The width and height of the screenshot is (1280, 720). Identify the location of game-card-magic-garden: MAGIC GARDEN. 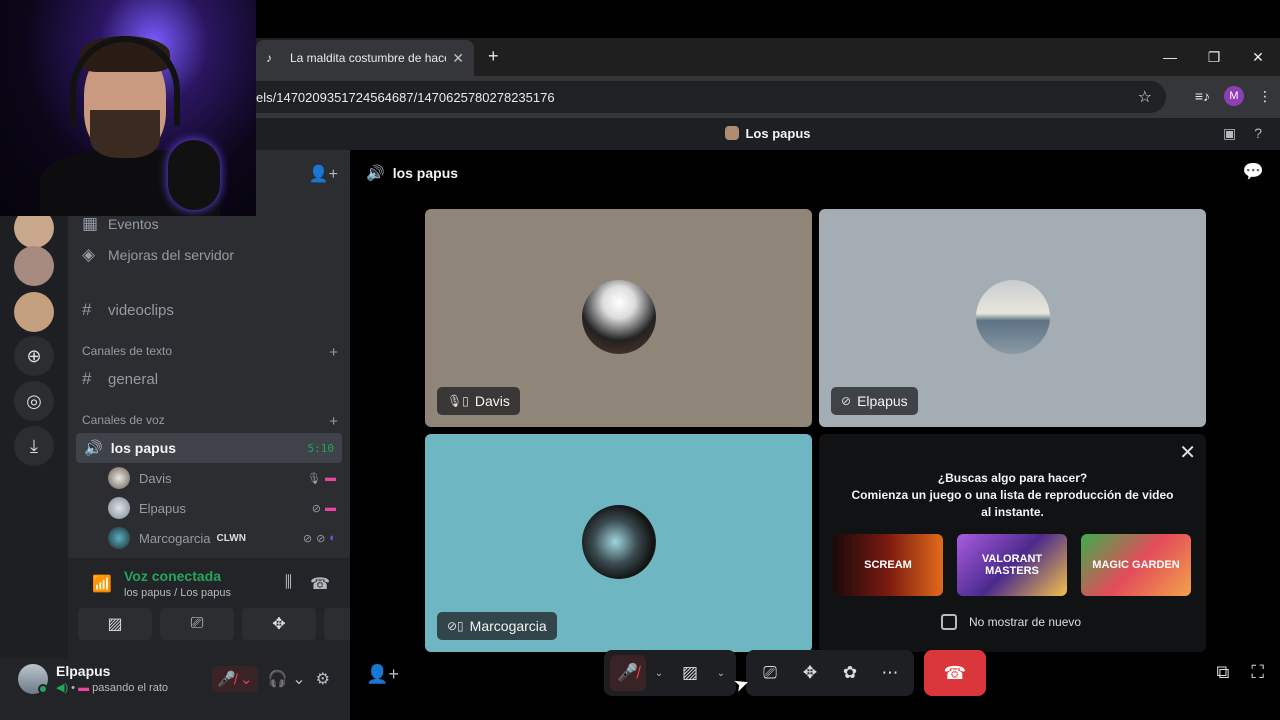
(1136, 565).